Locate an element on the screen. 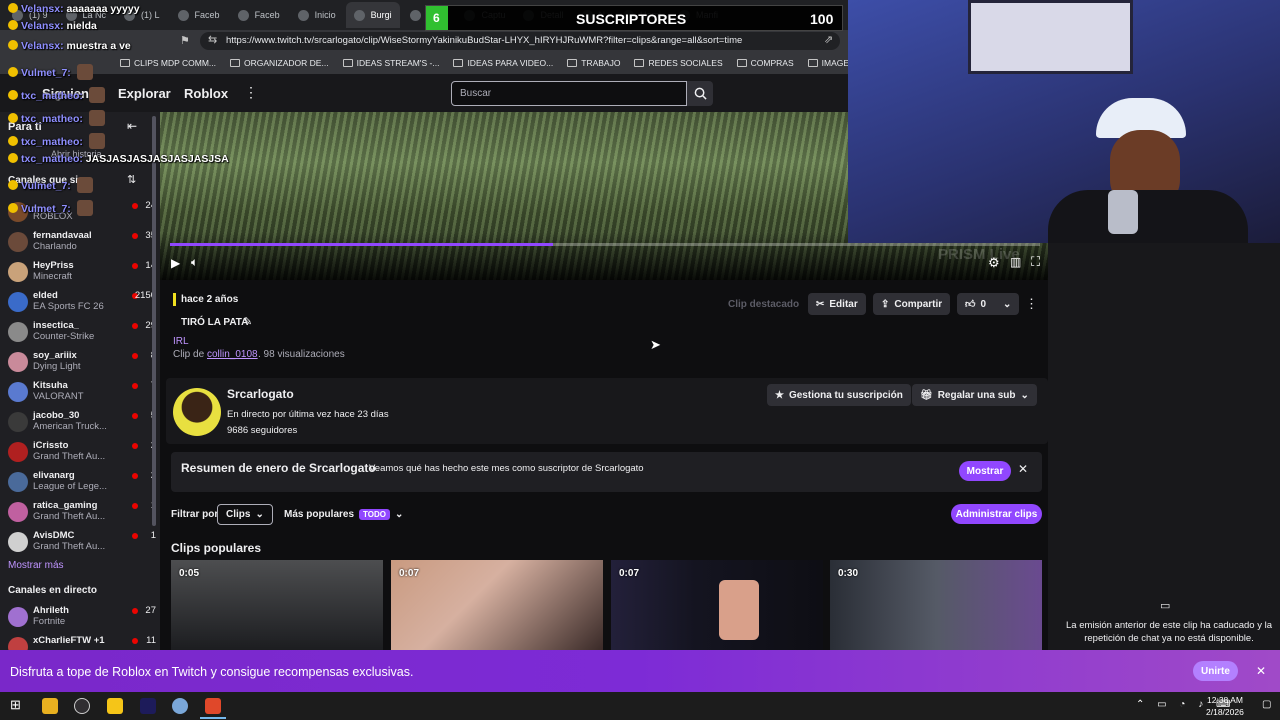 Image resolution: width=1280 pixels, height=720 pixels. sidebar-channel-item: AvisDMC Grand Theft Au... 1 is located at coordinates (82, 544).